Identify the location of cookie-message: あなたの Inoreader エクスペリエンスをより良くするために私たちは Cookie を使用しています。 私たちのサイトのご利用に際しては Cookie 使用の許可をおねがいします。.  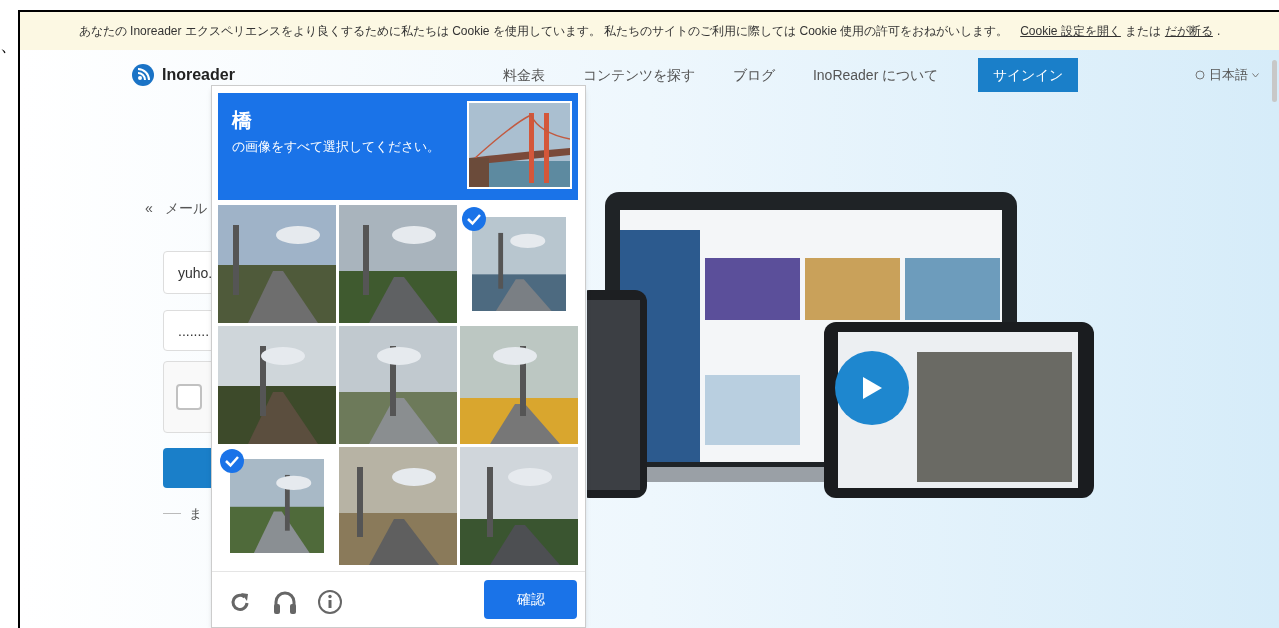
(543, 31).